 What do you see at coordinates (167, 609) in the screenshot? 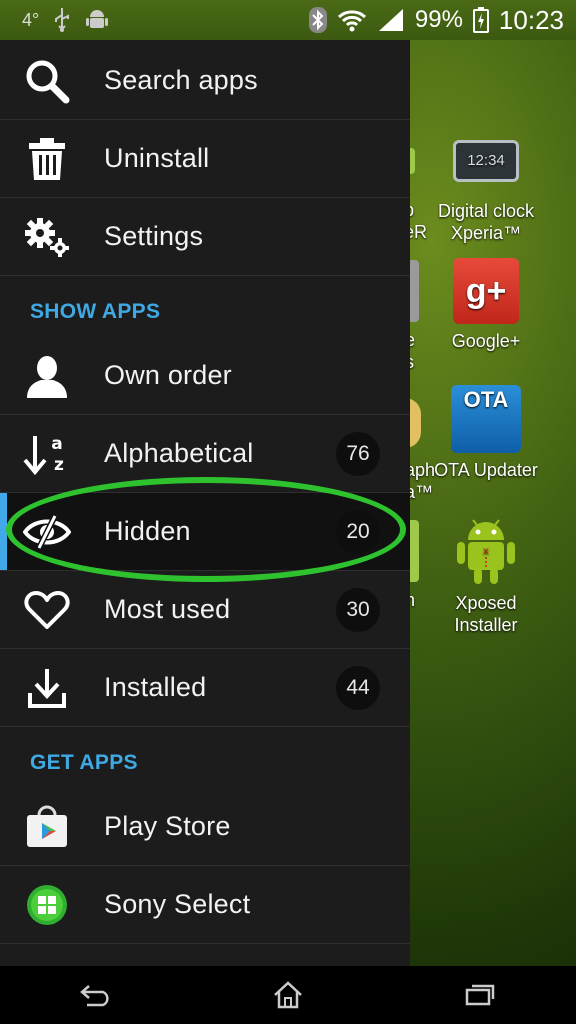
I see `menu-item-label: Most used` at bounding box center [167, 609].